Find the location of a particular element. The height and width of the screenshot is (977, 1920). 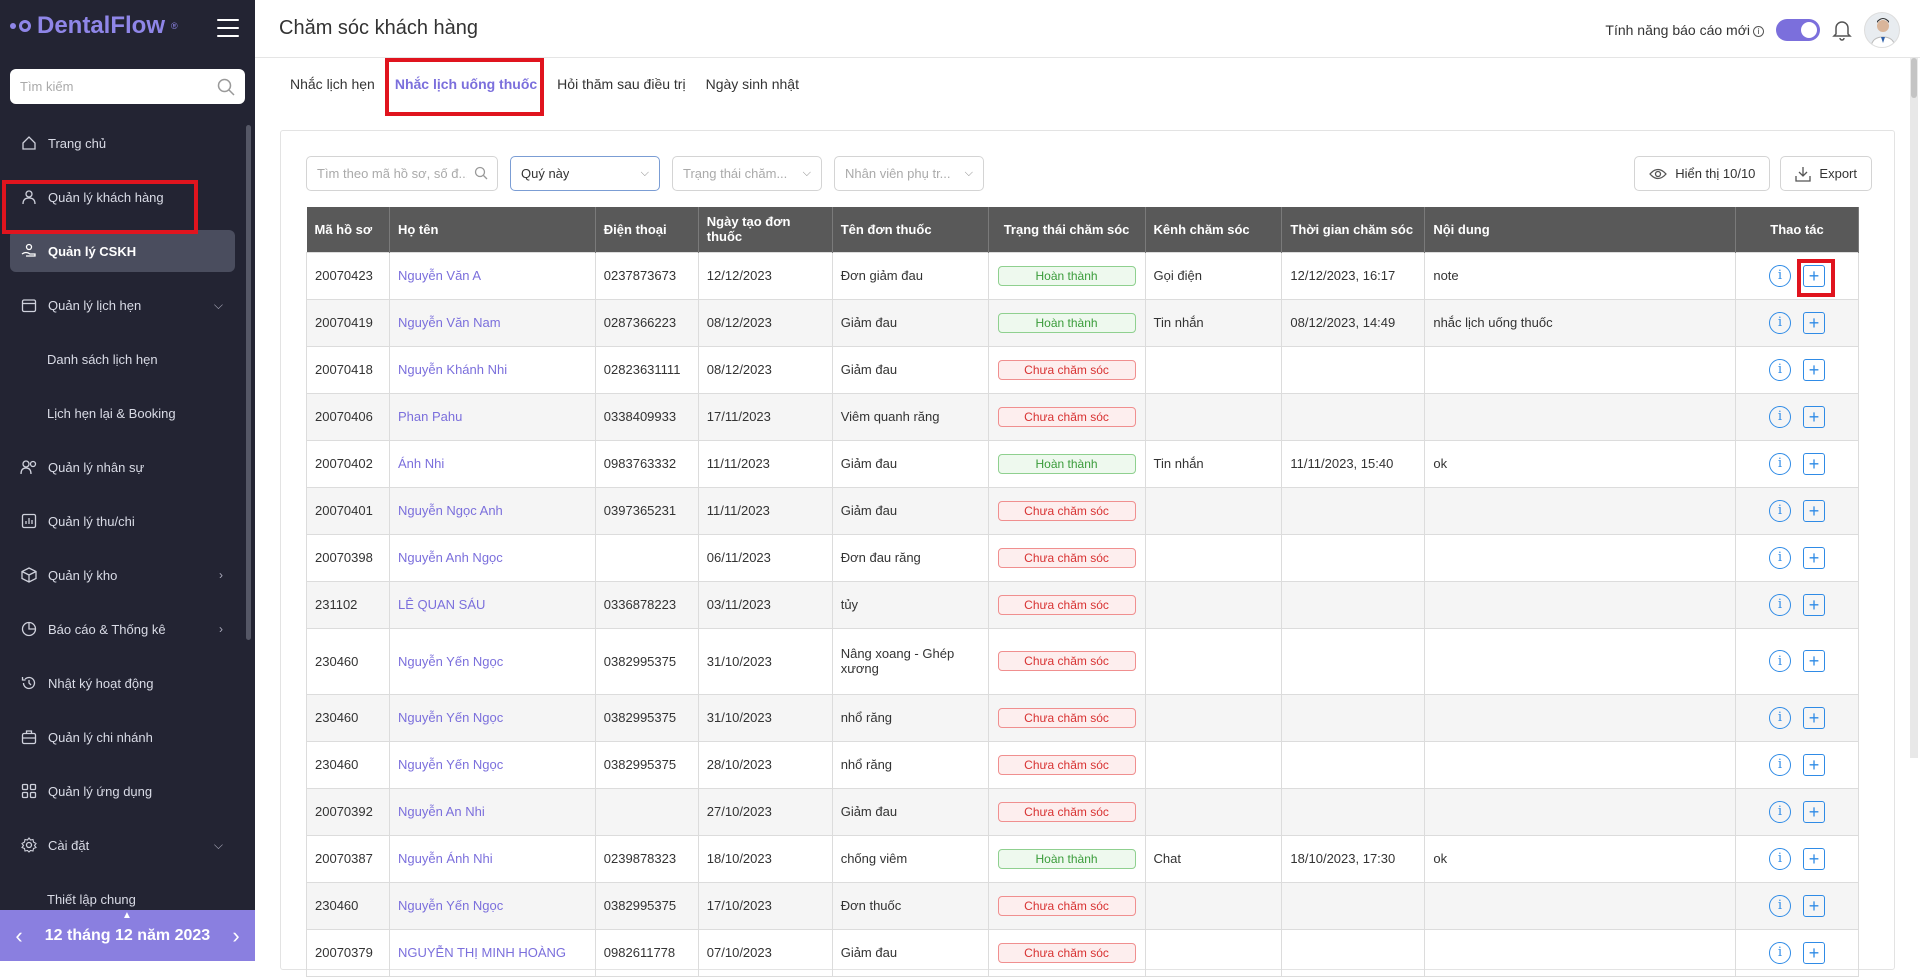

customer-name-link: Nguyễn Khánh Nhi is located at coordinates (492, 369).